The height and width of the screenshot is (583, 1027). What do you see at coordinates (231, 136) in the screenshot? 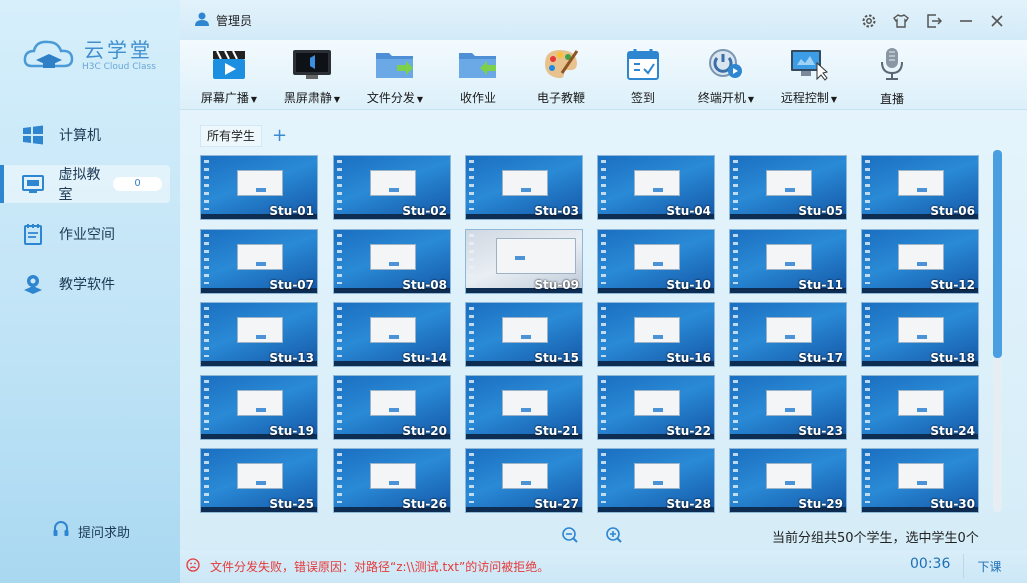
I see `tab-all-students: 所有学生` at bounding box center [231, 136].